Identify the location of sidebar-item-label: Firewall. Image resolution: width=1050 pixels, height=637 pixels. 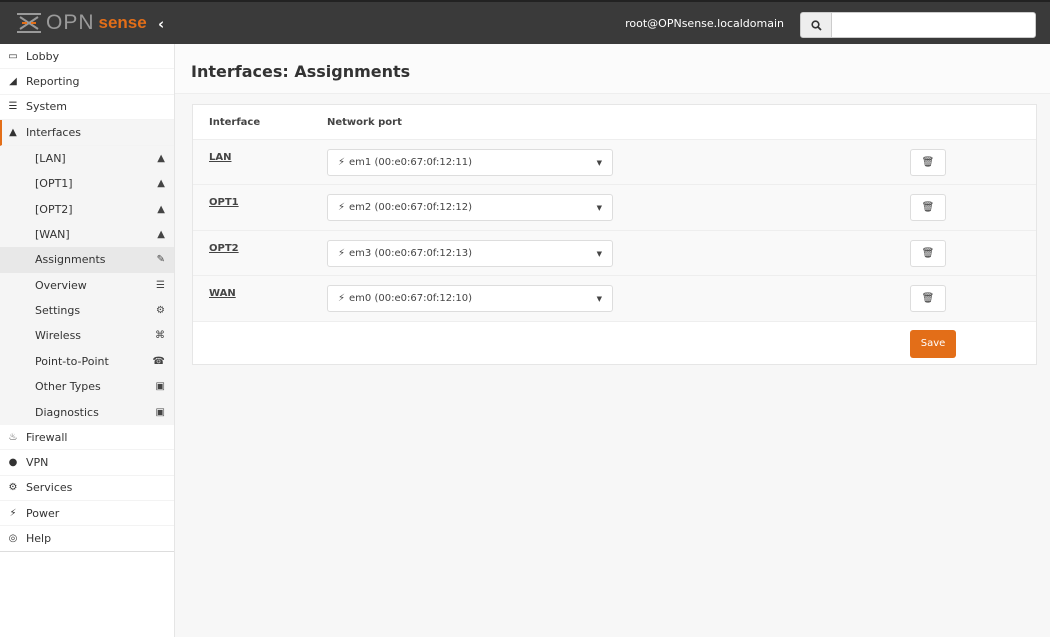
(47, 437).